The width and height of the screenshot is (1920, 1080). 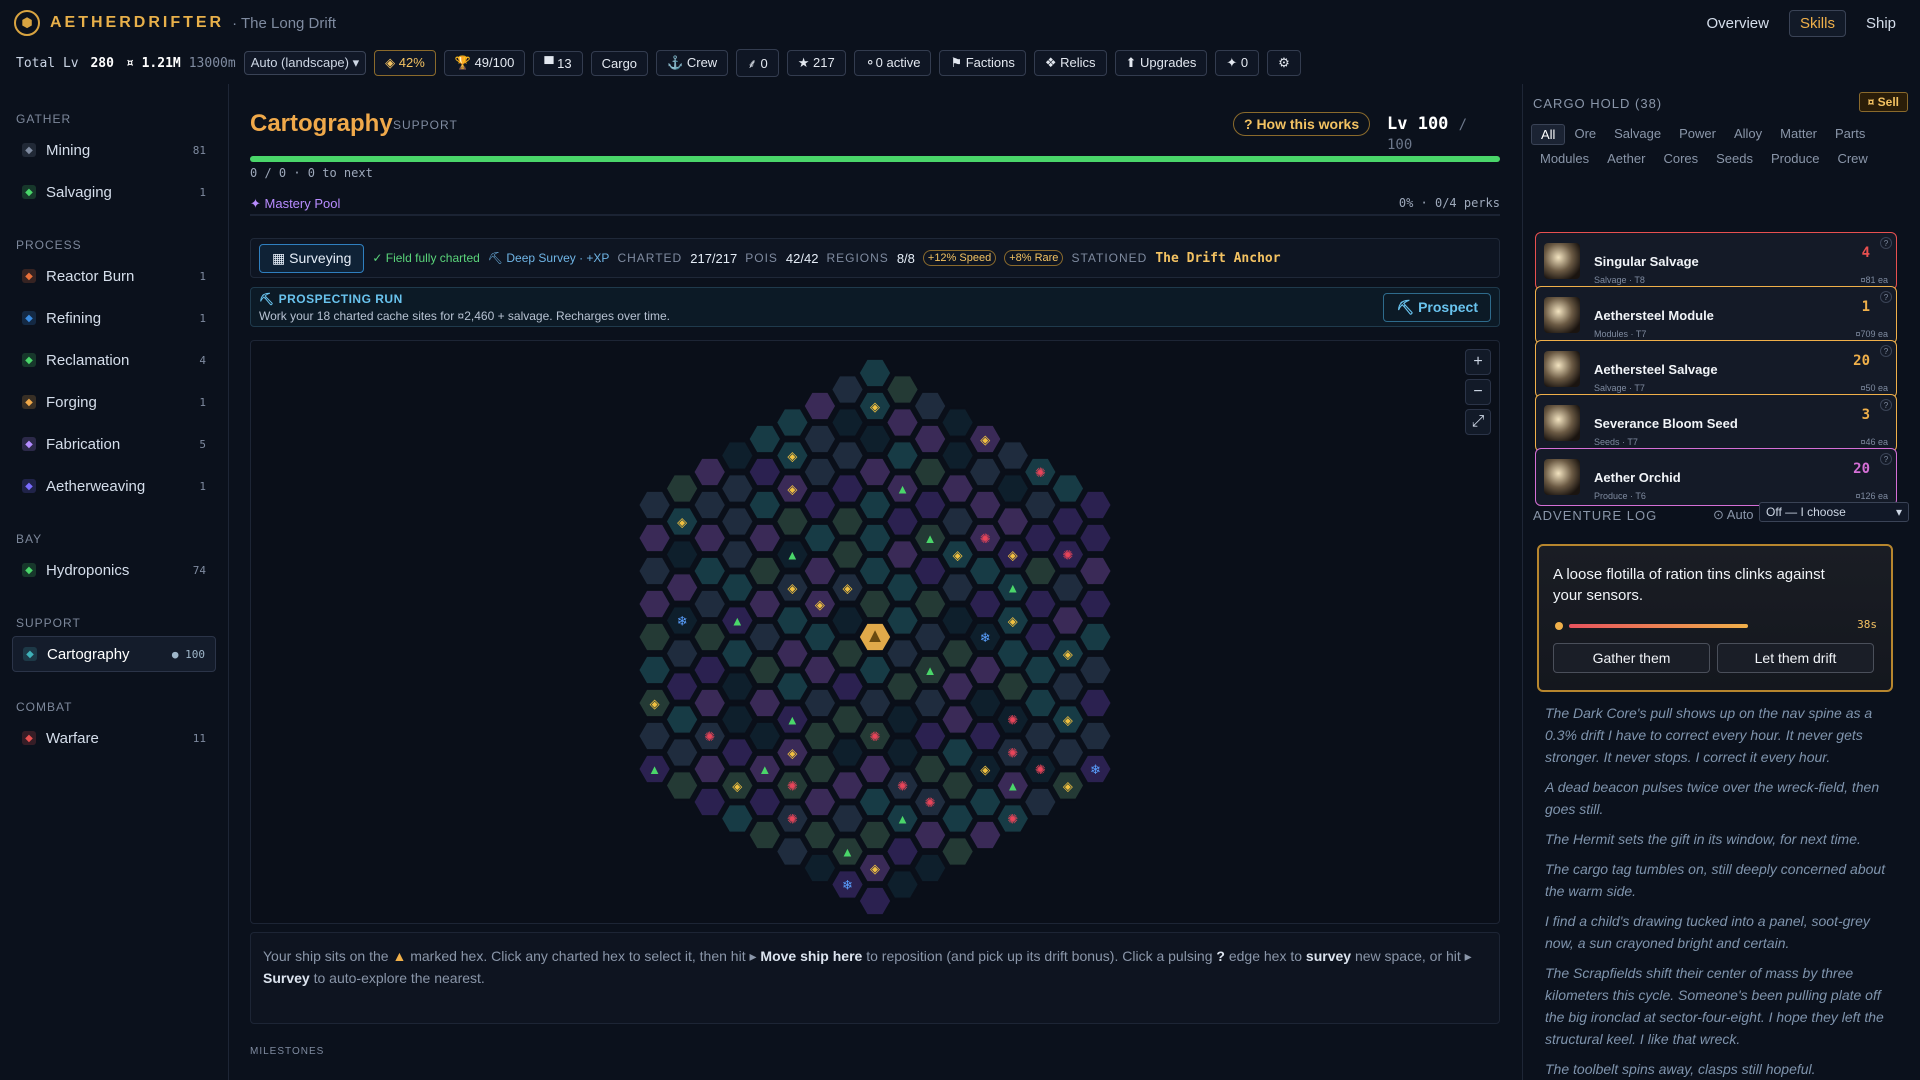 What do you see at coordinates (114, 486) in the screenshot?
I see `sidebar-item-aetherweaving: ◆ Aetherweaving 1` at bounding box center [114, 486].